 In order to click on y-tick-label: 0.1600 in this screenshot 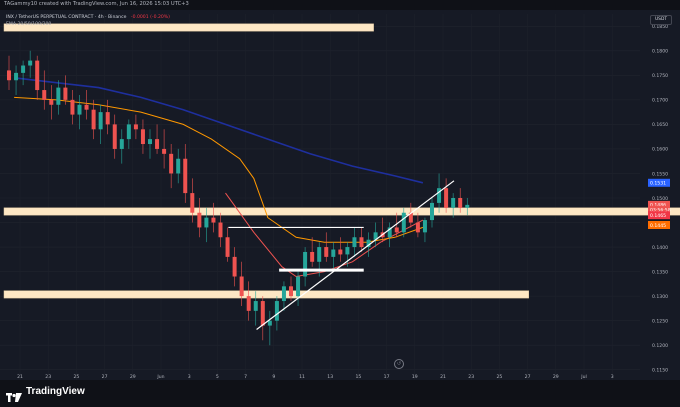, I will do `click(660, 150)`.